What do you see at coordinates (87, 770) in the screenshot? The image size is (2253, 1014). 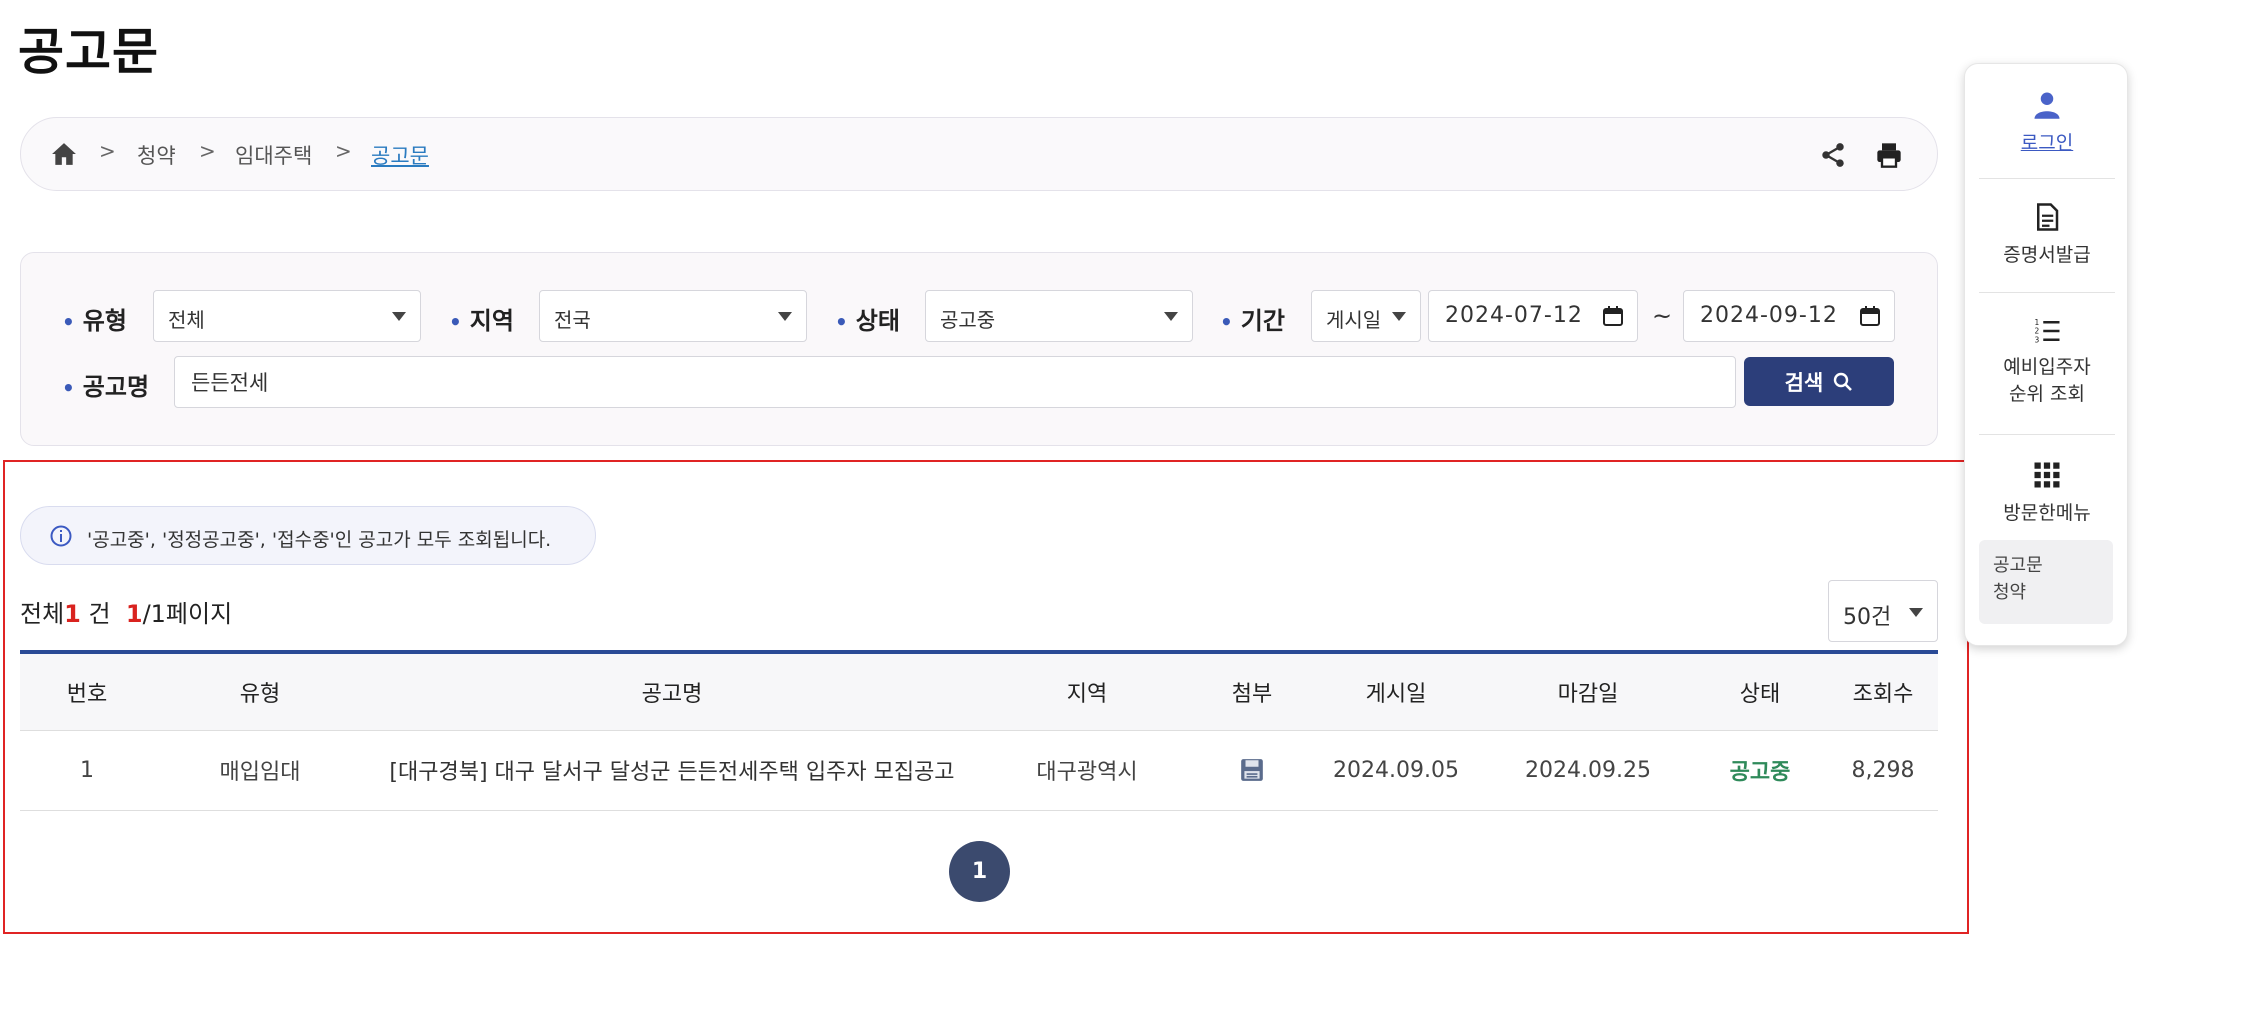 I see `cell-number: 1` at bounding box center [87, 770].